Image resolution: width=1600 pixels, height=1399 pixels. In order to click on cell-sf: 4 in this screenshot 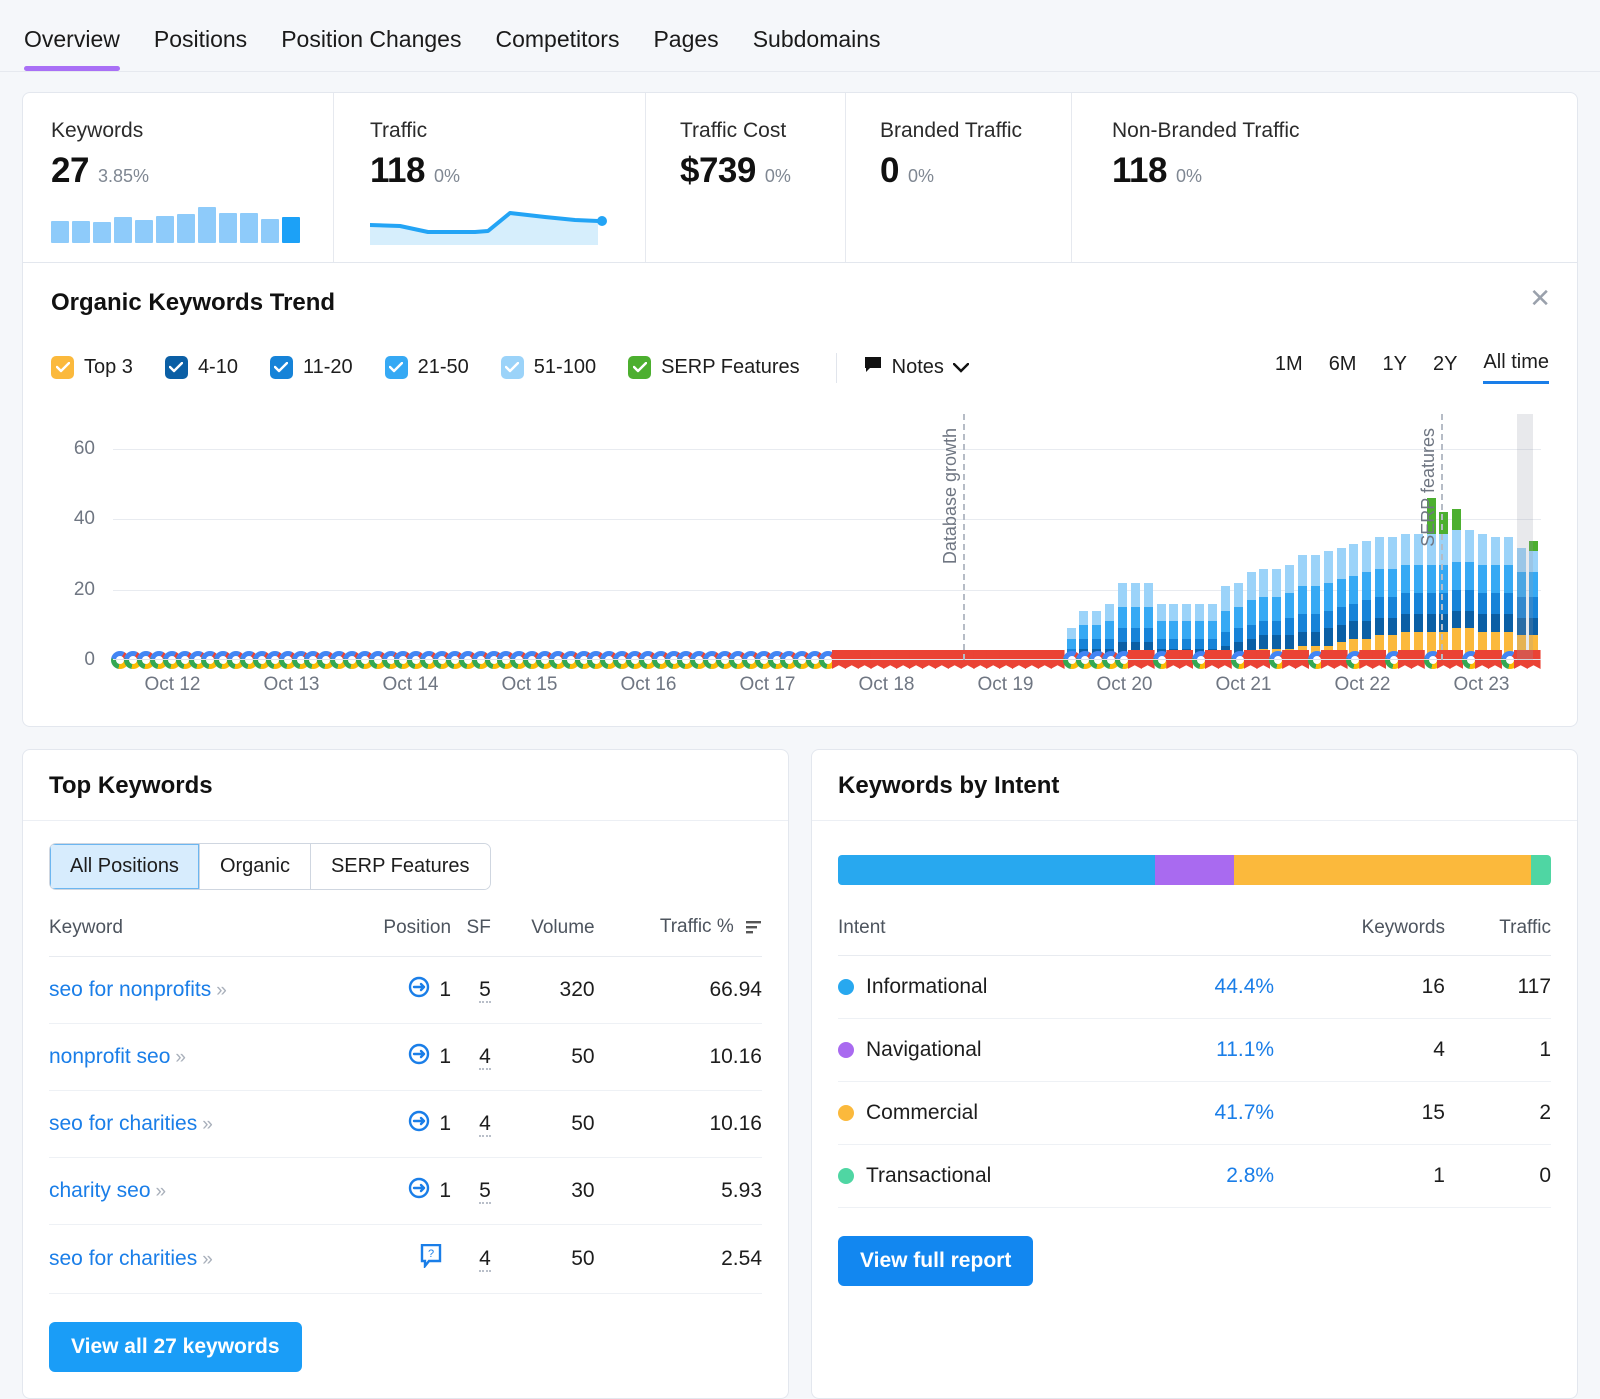, I will do `click(471, 1057)`.